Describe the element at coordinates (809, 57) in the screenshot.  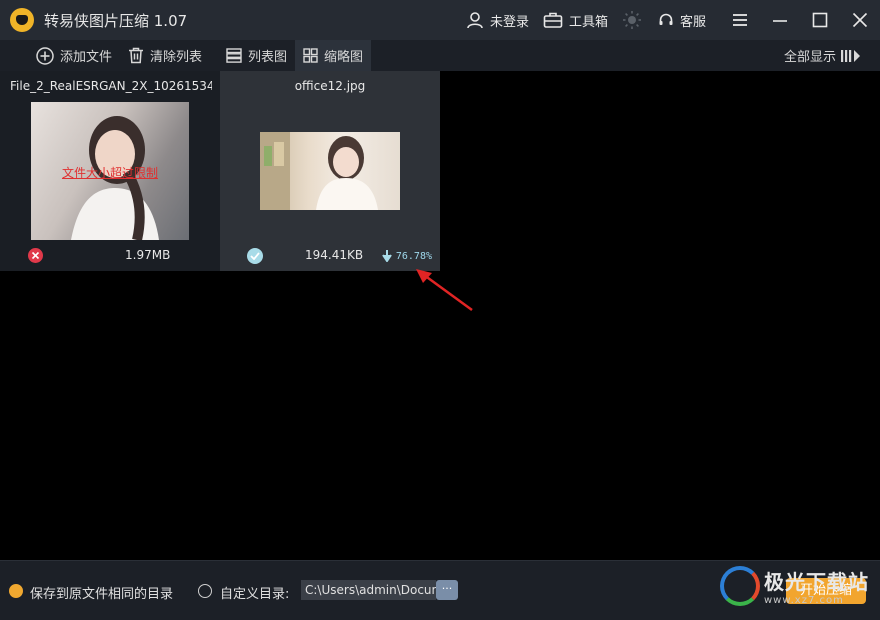
I see `show-all-label: 全部显示` at that location.